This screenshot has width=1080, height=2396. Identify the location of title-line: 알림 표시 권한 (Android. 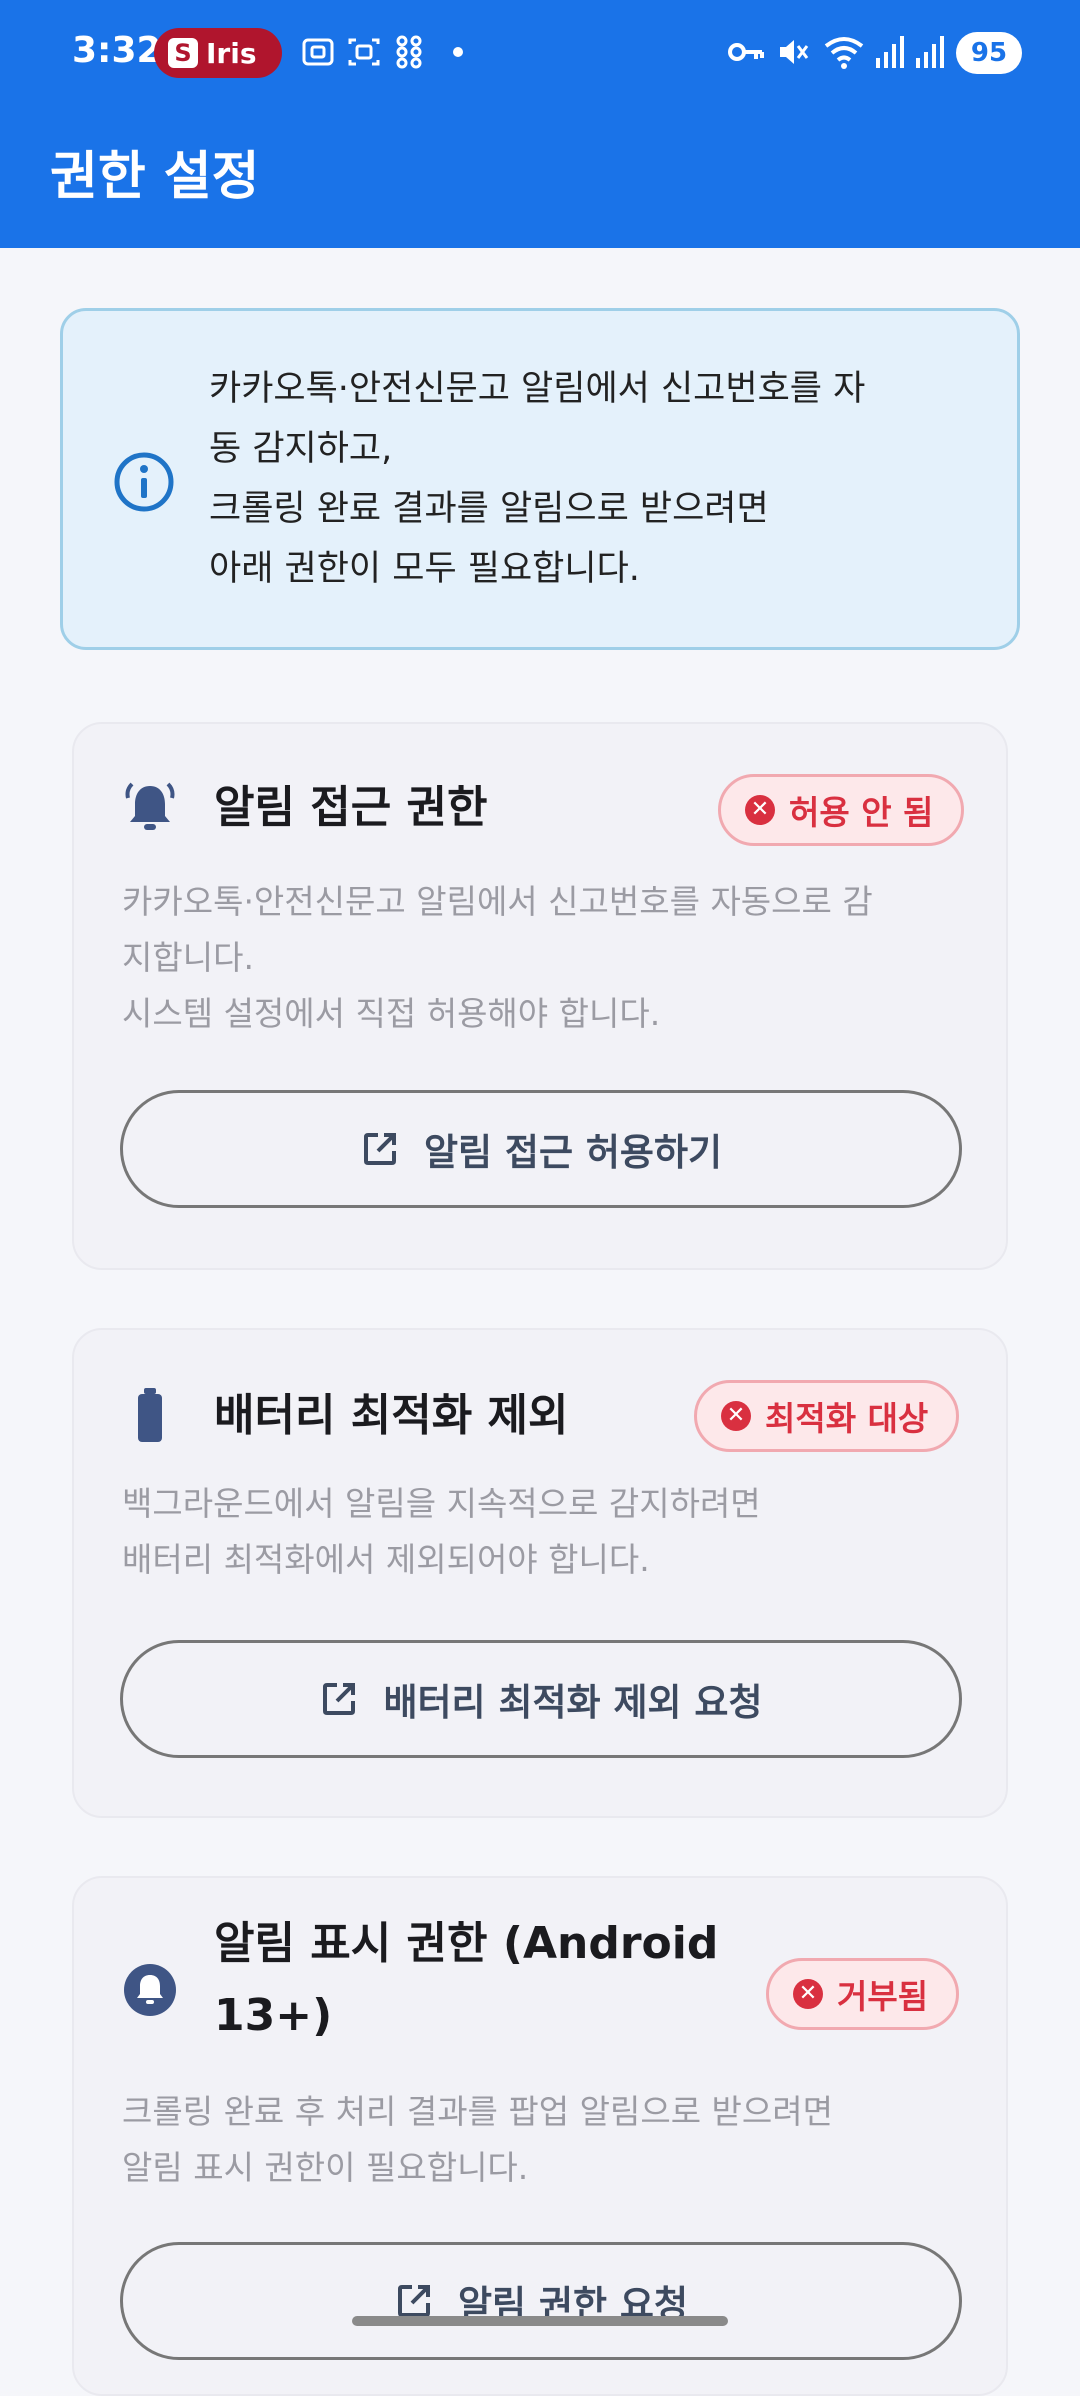
(466, 1943).